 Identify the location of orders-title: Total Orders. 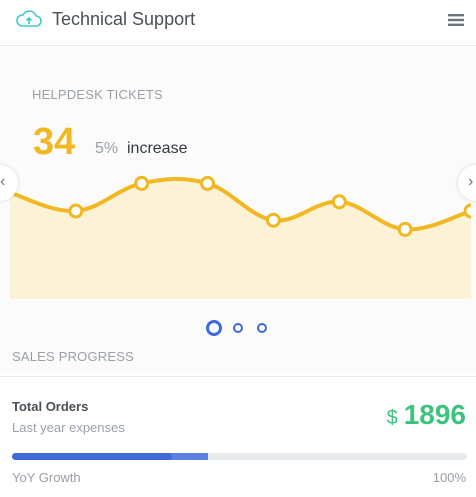
(50, 406).